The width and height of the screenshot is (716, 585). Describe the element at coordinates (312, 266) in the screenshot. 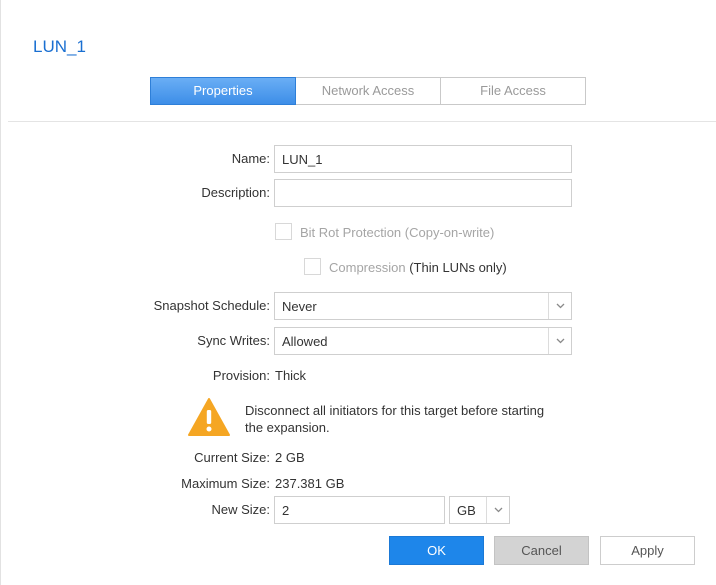

I see `compression-checkbox` at that location.